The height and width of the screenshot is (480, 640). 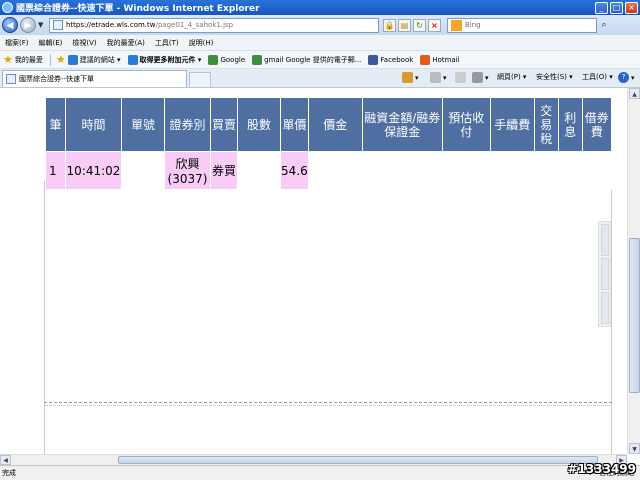 What do you see at coordinates (17, 43) in the screenshot?
I see `menu-file: 檔案(F)` at bounding box center [17, 43].